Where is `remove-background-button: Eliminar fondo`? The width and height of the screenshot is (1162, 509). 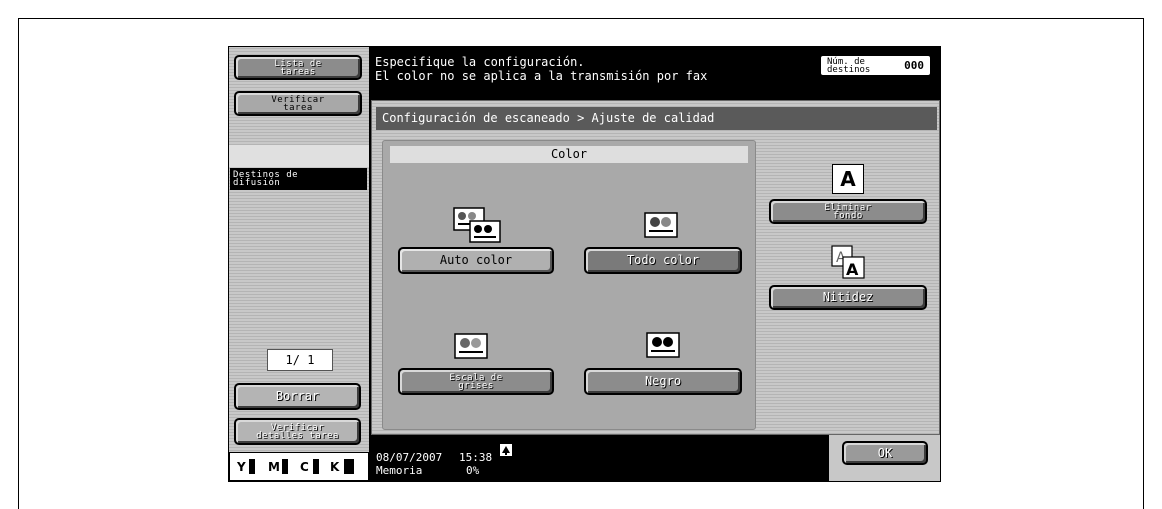
remove-background-button: Eliminar fondo is located at coordinates (848, 211).